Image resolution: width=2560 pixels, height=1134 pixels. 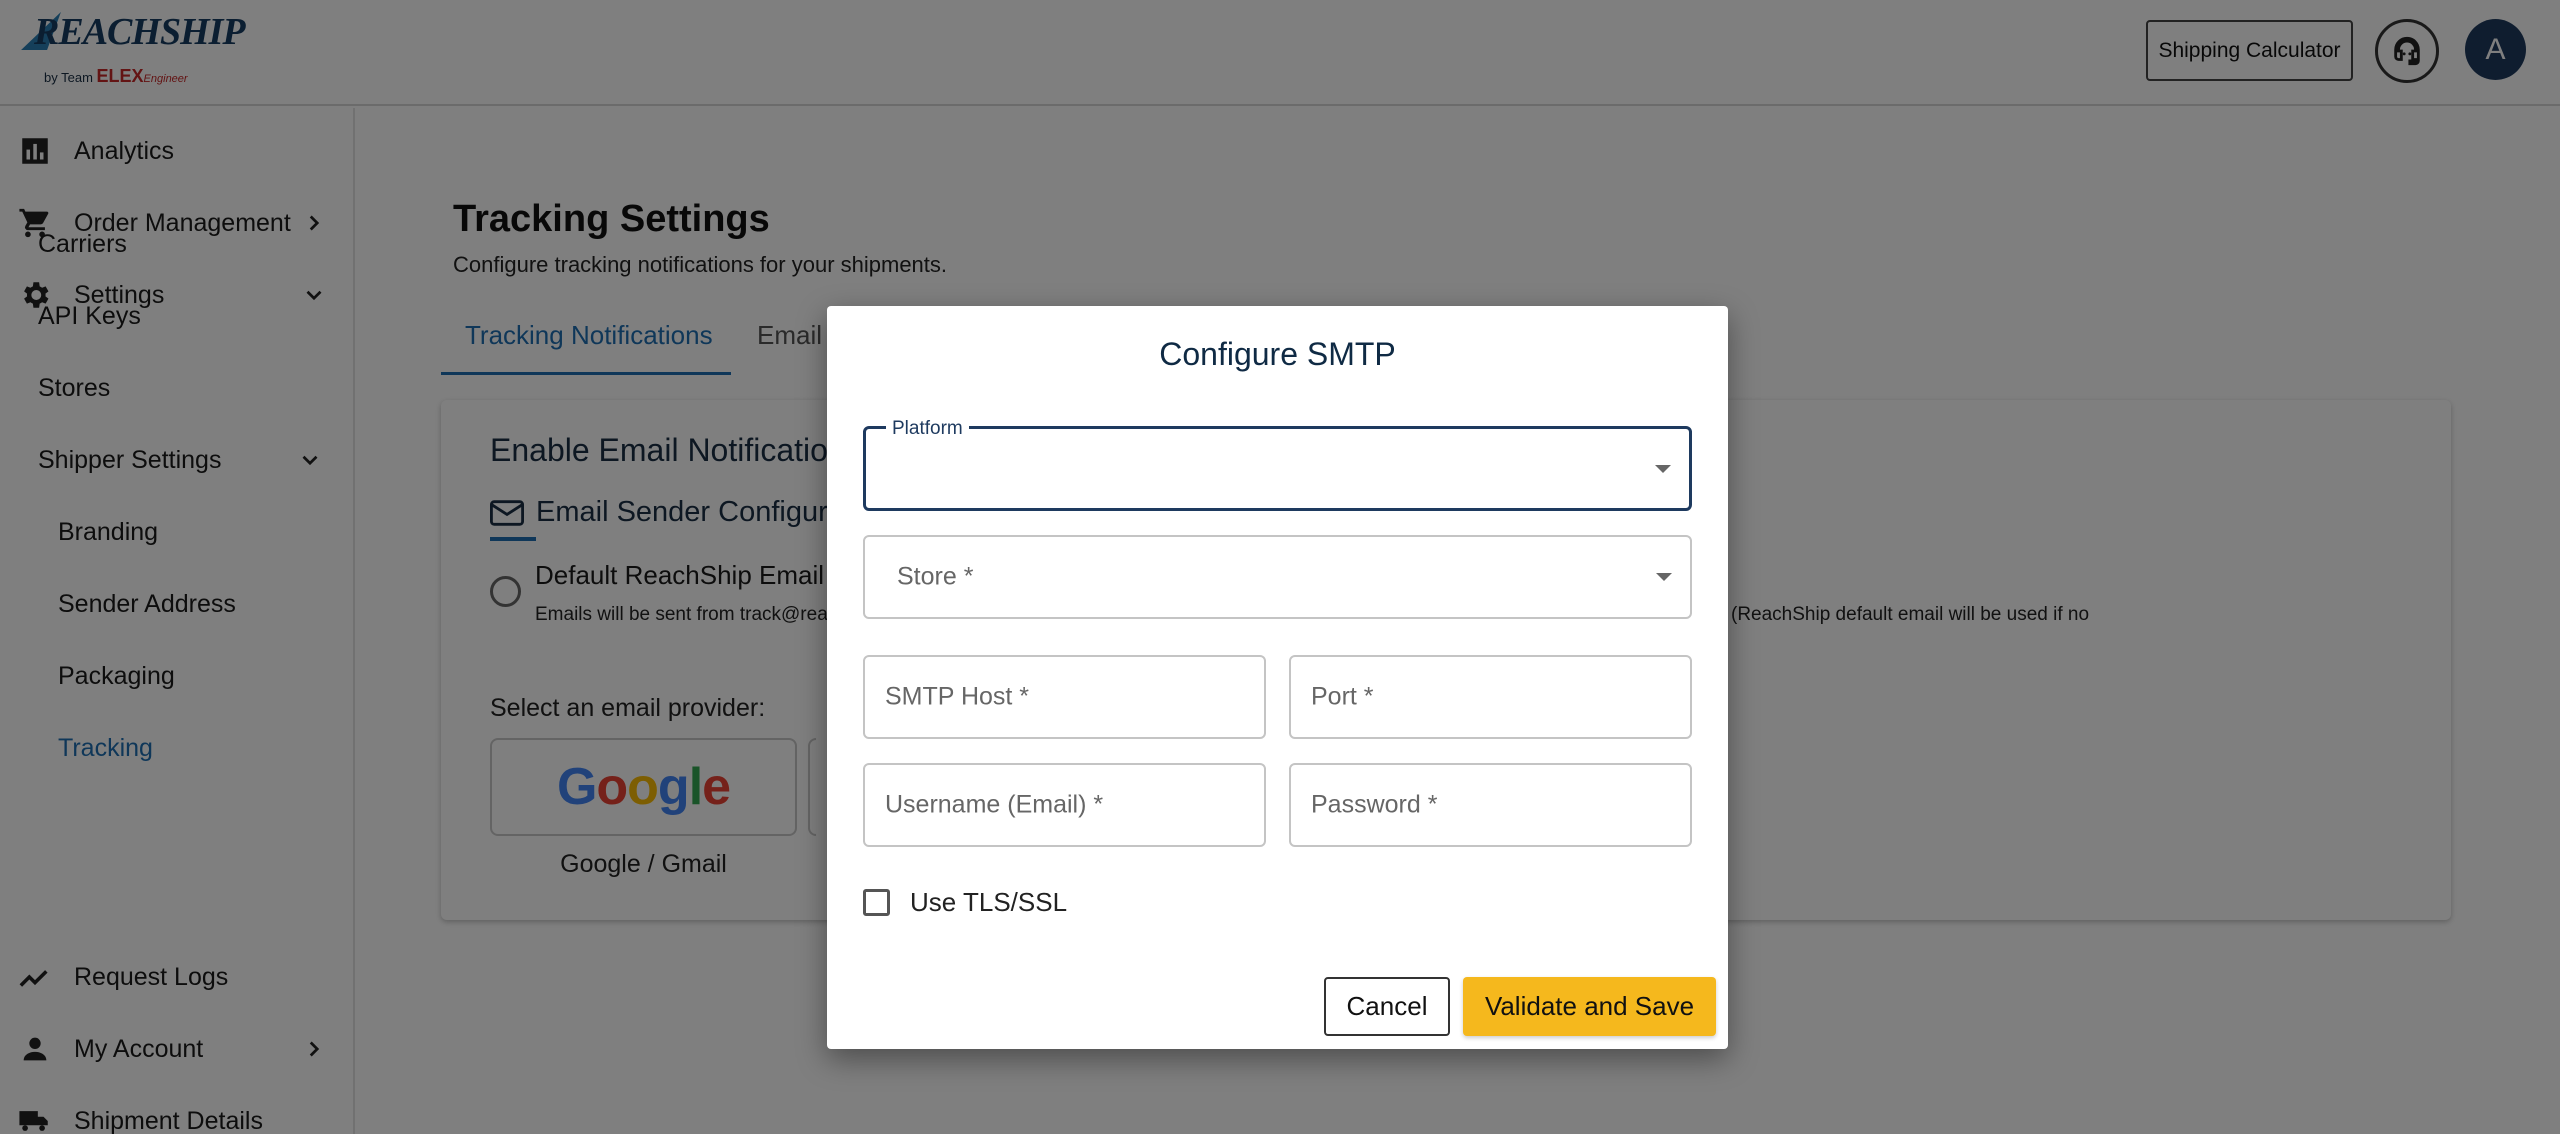 What do you see at coordinates (1277, 464) in the screenshot?
I see `platform-select: Platform` at bounding box center [1277, 464].